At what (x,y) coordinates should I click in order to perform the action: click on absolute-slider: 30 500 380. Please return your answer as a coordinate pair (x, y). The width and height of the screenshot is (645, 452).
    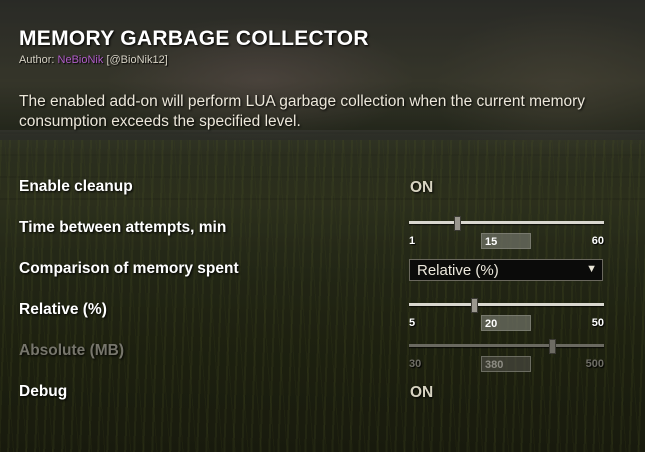
    Looking at the image, I should click on (506, 360).